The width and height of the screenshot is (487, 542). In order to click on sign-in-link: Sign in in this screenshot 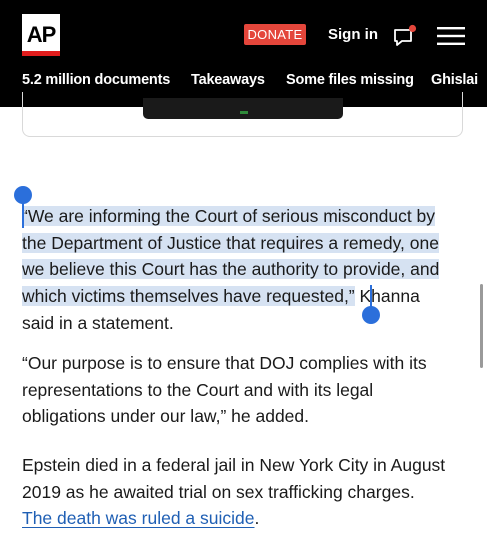, I will do `click(353, 35)`.